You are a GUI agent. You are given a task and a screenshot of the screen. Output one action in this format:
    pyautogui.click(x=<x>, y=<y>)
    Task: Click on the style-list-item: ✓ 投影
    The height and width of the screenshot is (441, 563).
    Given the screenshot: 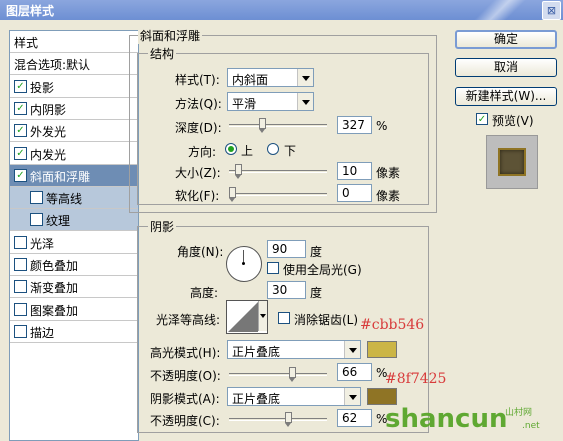 What is the action you would take?
    pyautogui.click(x=74, y=87)
    